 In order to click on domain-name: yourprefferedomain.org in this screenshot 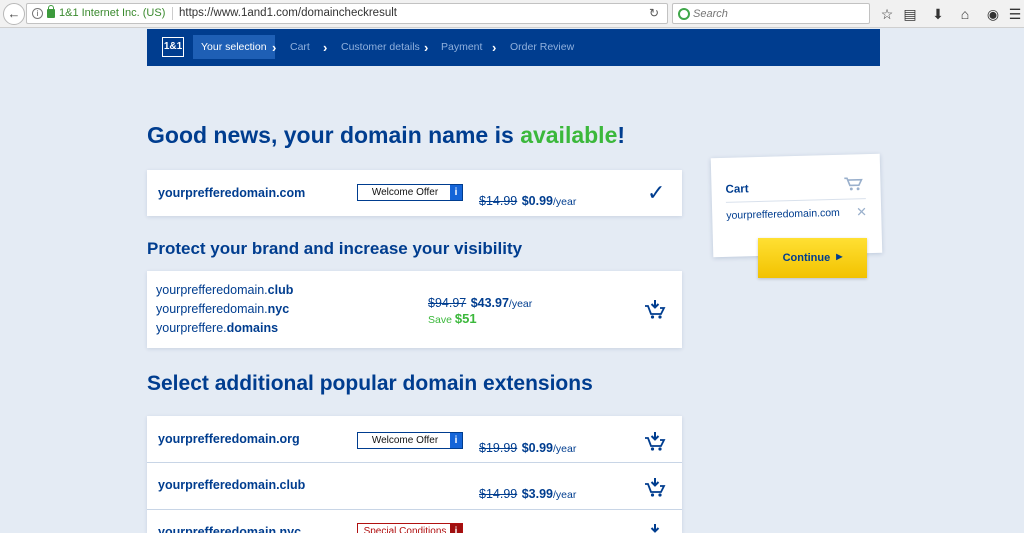, I will do `click(229, 439)`.